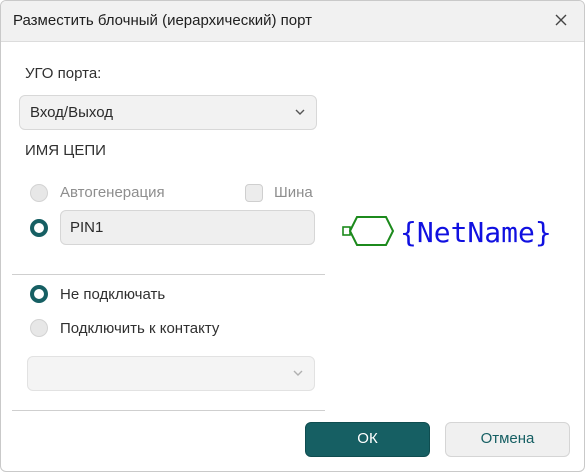 This screenshot has width=585, height=472. Describe the element at coordinates (87, 227) in the screenshot. I see `net-name-value: PIN1` at that location.